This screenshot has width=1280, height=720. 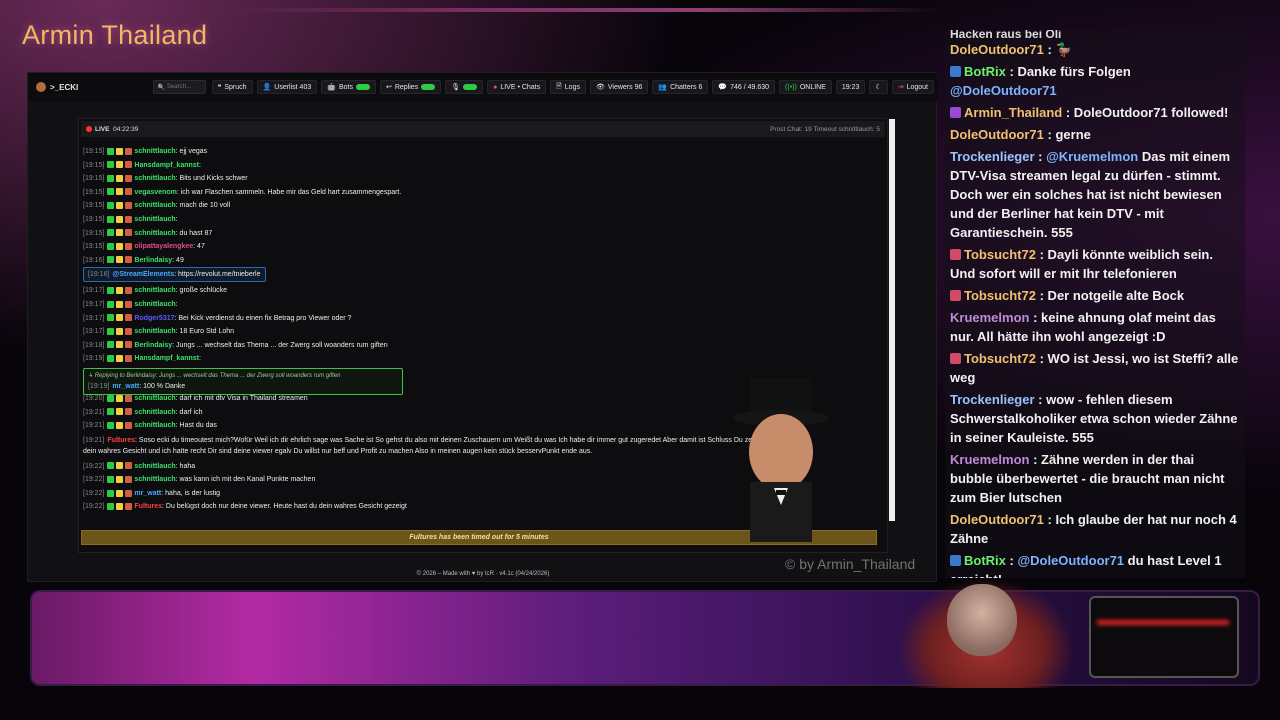 I want to click on username: Kruemelmon, so click(x=990, y=317).